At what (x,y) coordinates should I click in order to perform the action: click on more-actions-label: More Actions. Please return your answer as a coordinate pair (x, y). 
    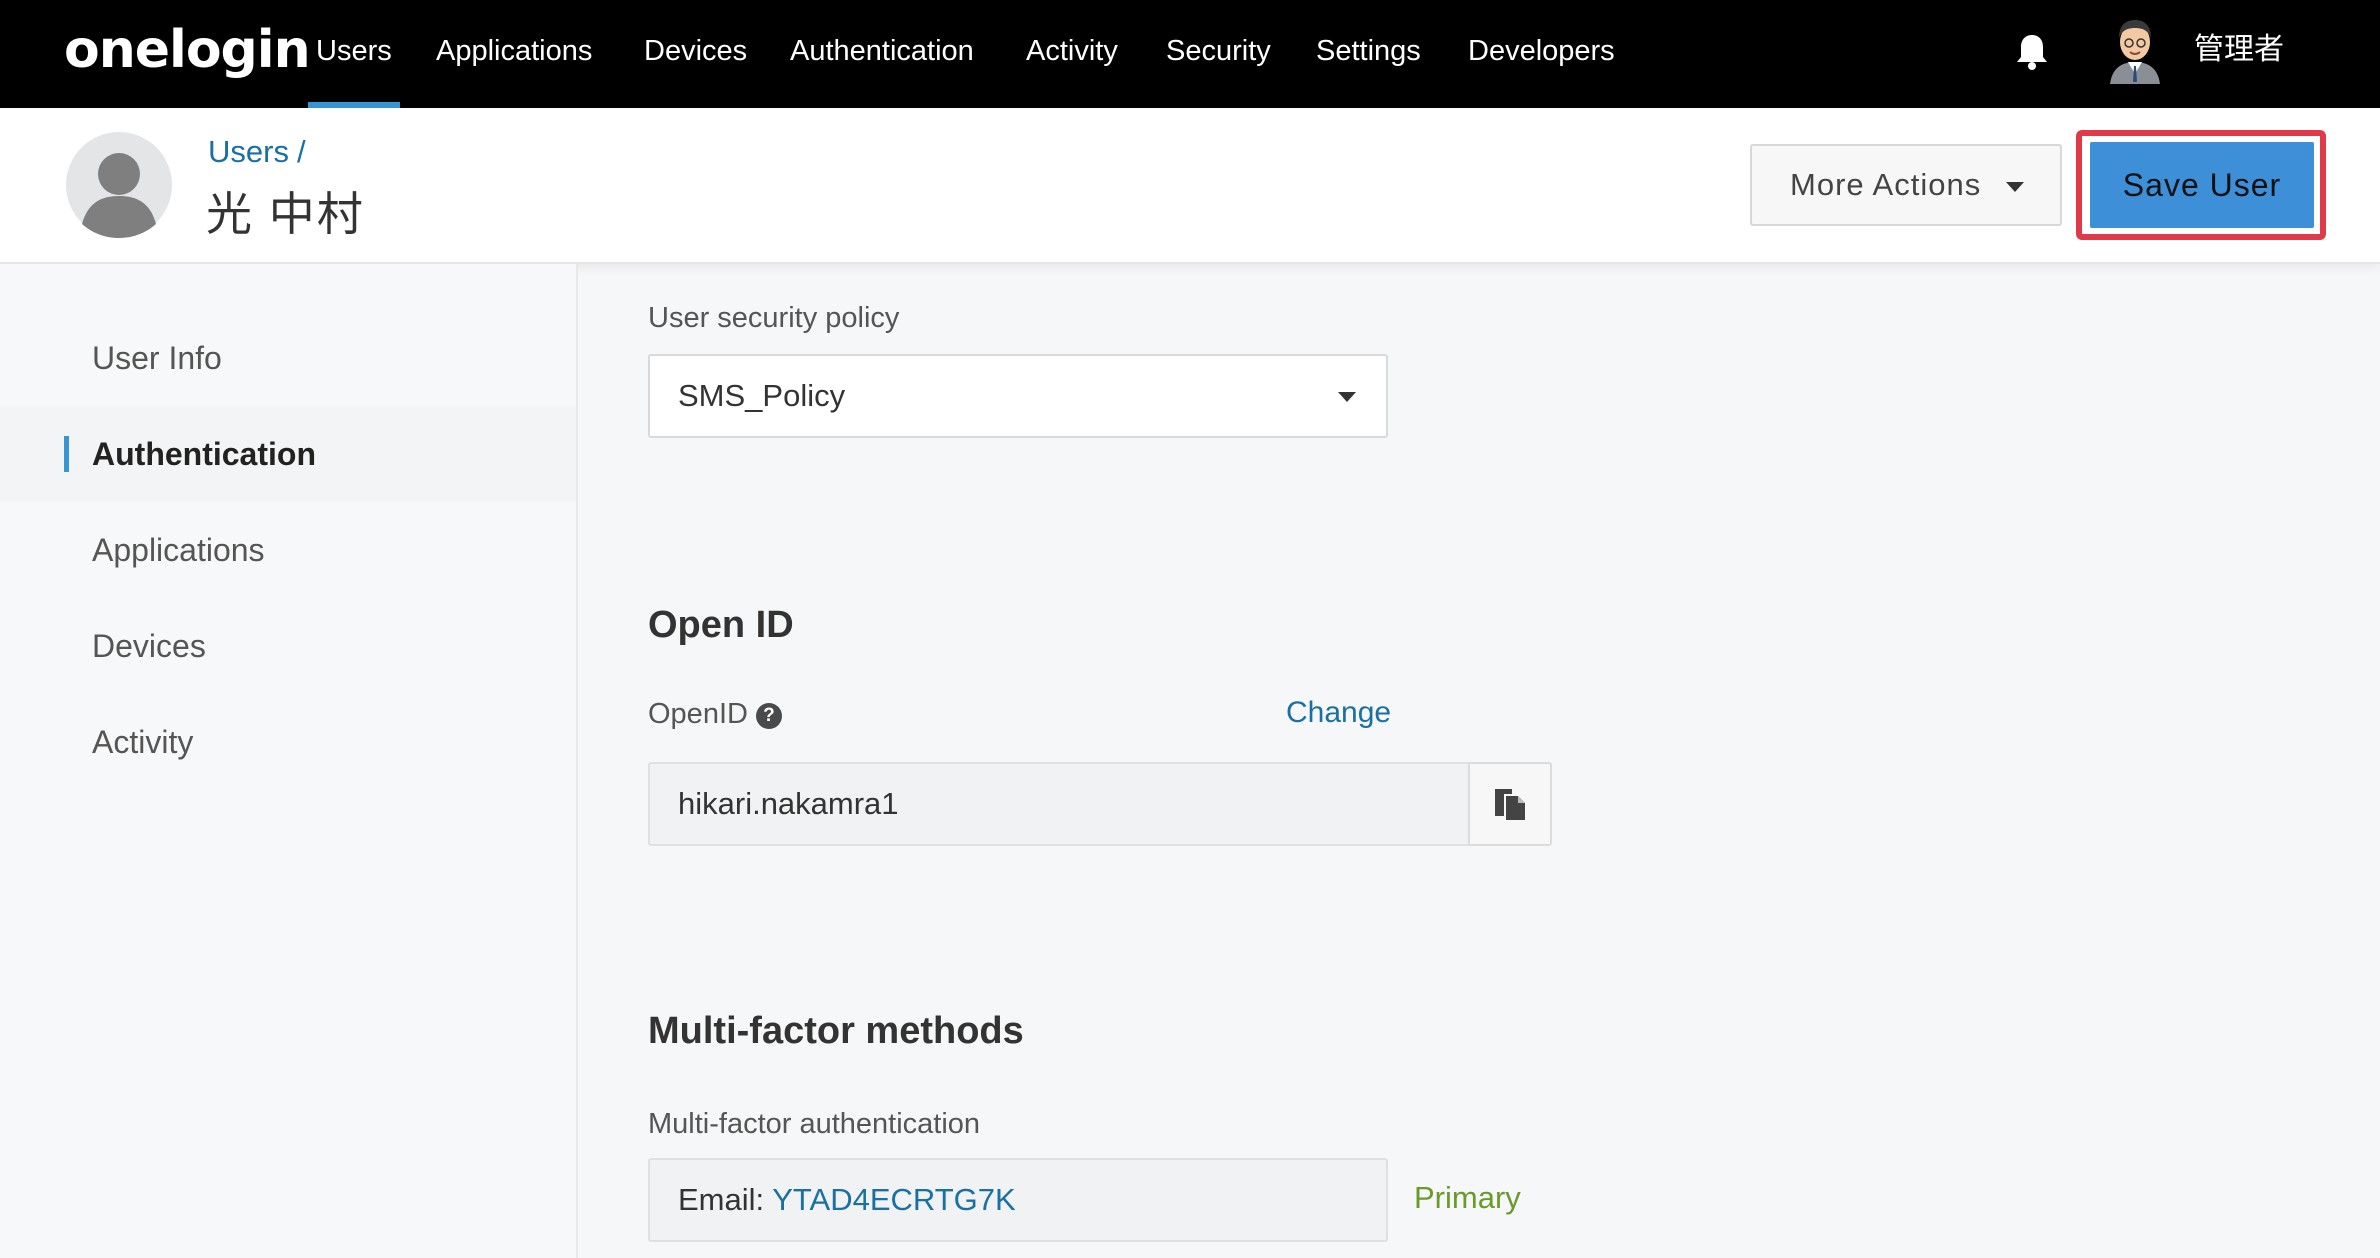
    Looking at the image, I should click on (1886, 184).